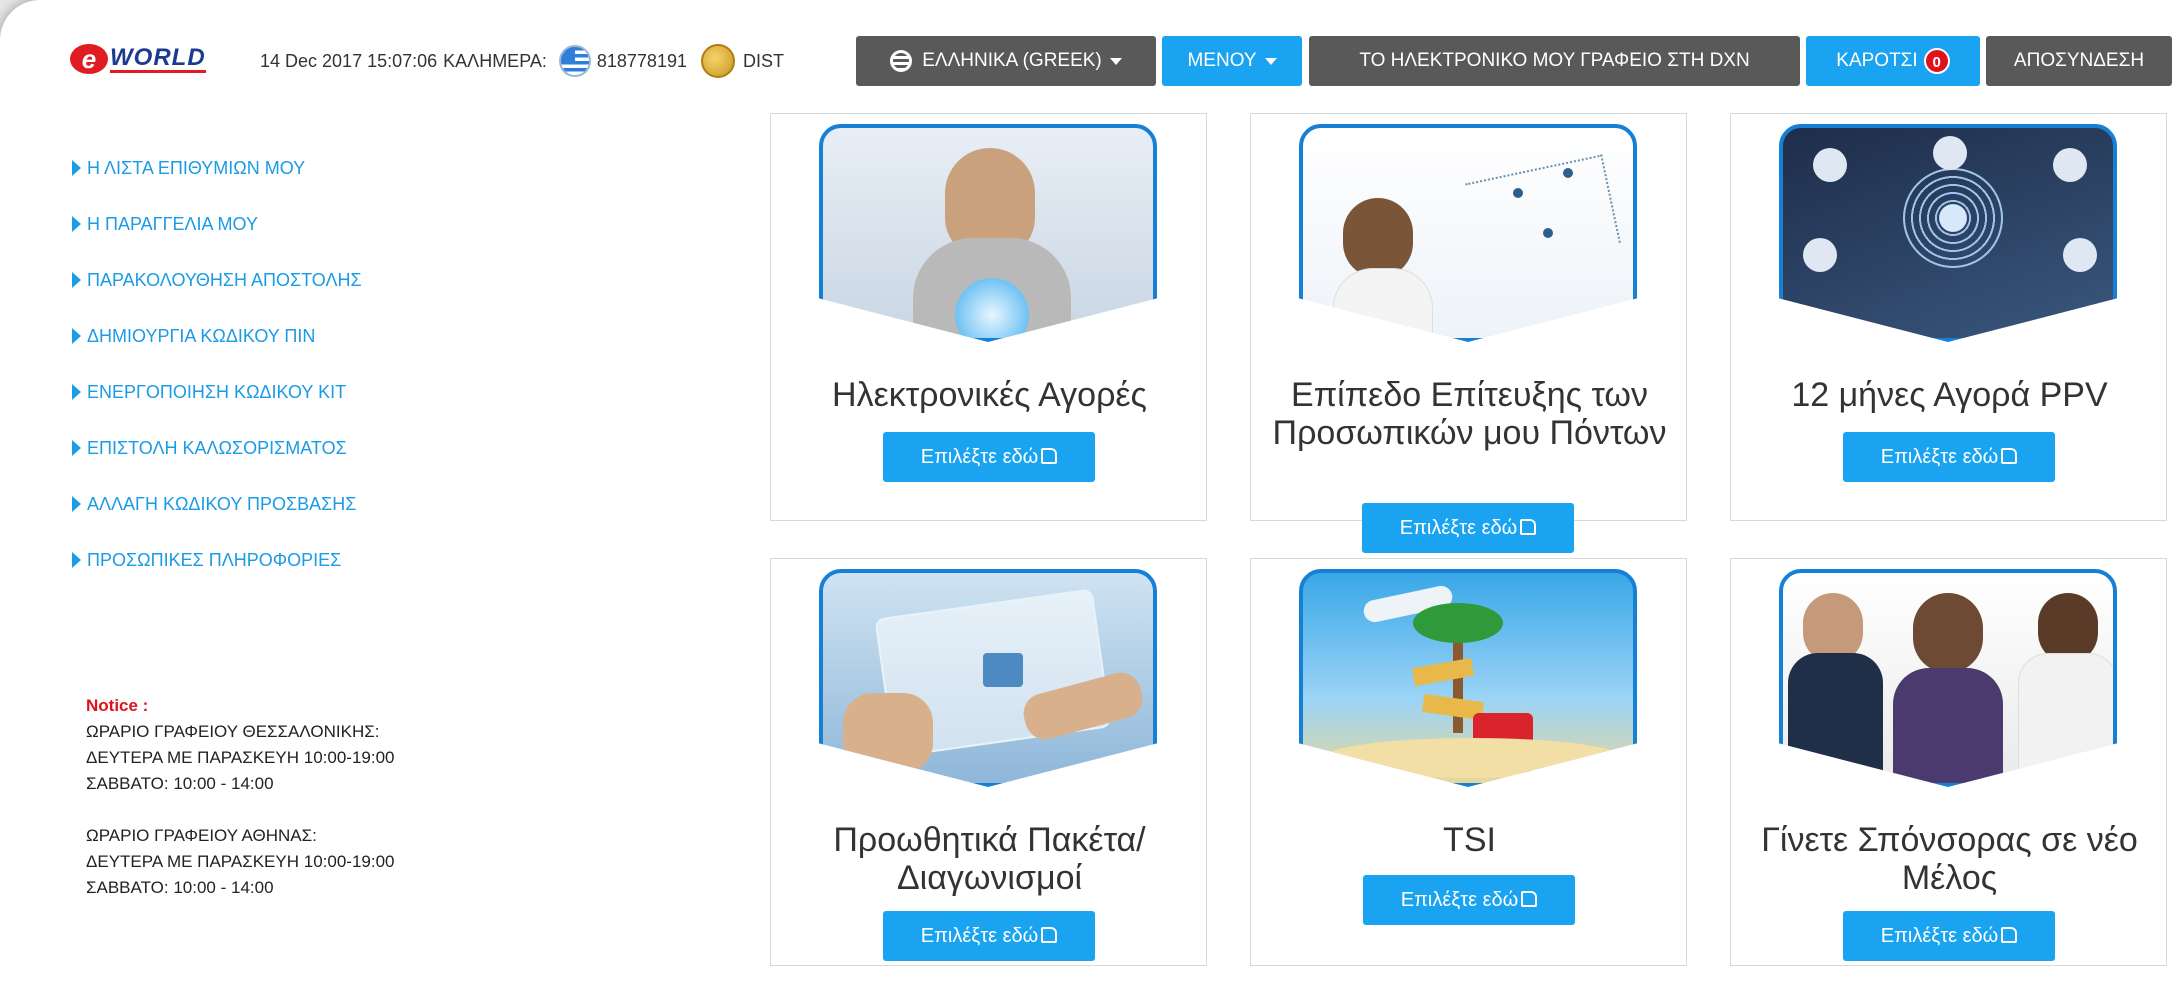 The height and width of the screenshot is (1003, 2184). What do you see at coordinates (372, 168) in the screenshot?
I see `sidebar-item-wishlist: Η ΛΙΣΤΑ ΕΠΙΘΥΜΙΩΝ ΜΟΥ` at bounding box center [372, 168].